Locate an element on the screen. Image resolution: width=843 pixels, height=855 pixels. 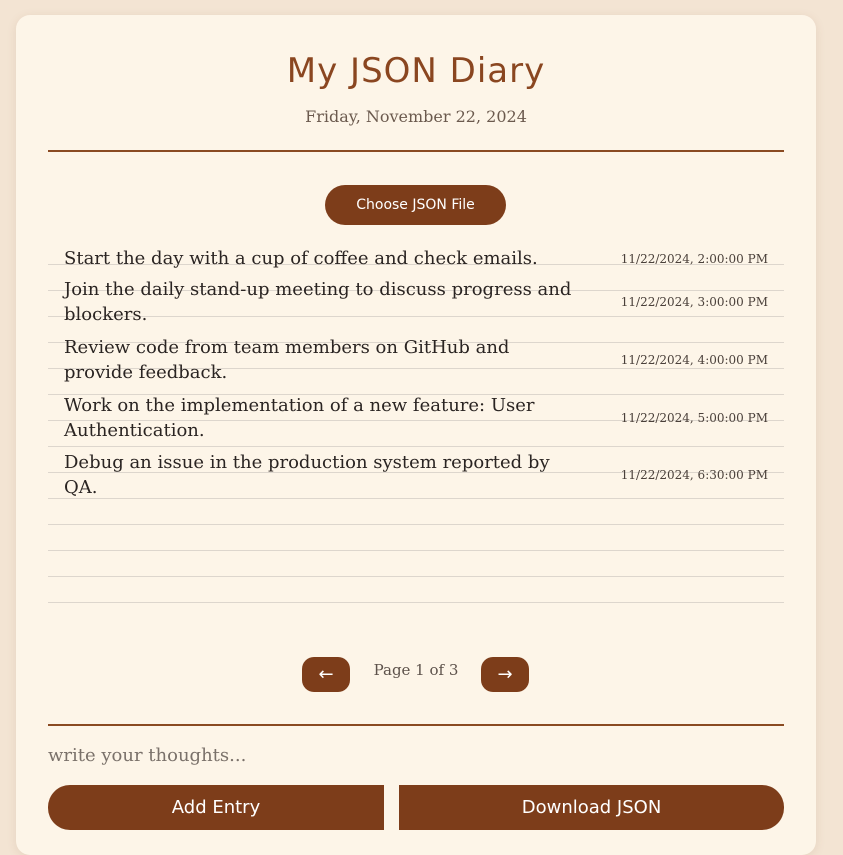
page-indicator: Page 1 of 3 is located at coordinates (416, 670).